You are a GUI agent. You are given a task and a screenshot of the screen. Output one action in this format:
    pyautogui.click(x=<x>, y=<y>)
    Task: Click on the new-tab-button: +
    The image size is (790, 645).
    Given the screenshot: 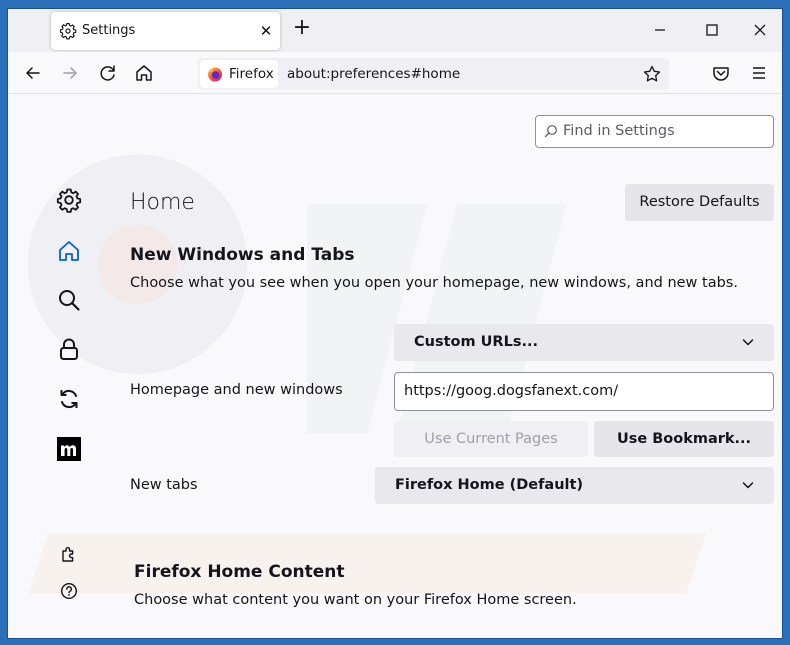 What is the action you would take?
    pyautogui.click(x=302, y=28)
    